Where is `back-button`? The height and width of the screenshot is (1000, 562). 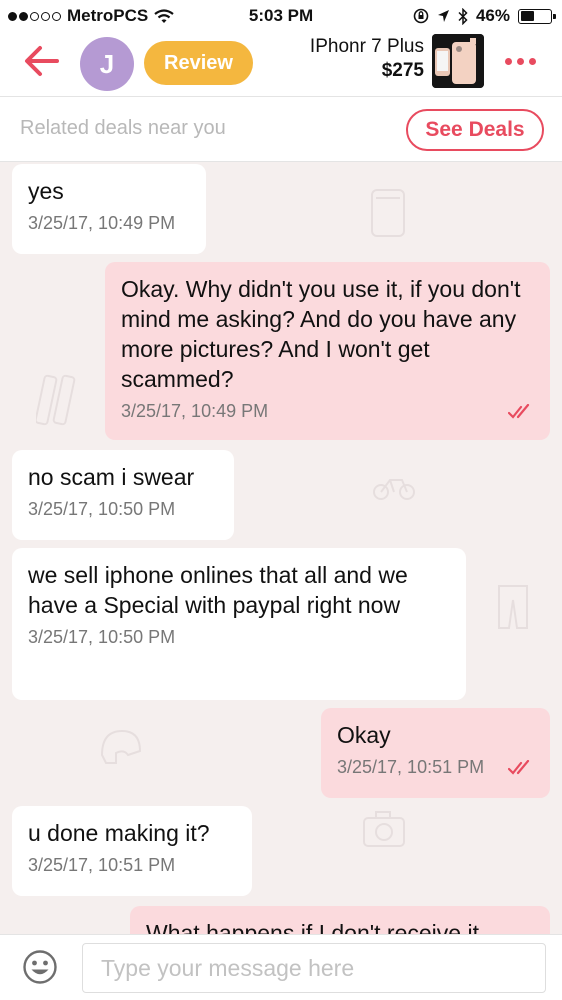 back-button is located at coordinates (42, 61).